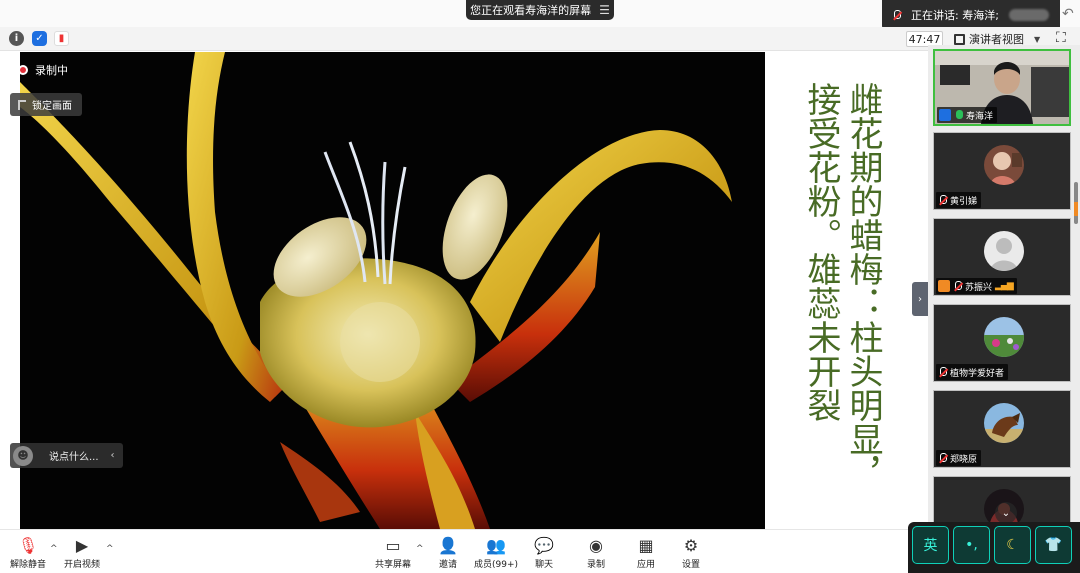  I want to click on chevron-up-icon: ^, so click(110, 549).